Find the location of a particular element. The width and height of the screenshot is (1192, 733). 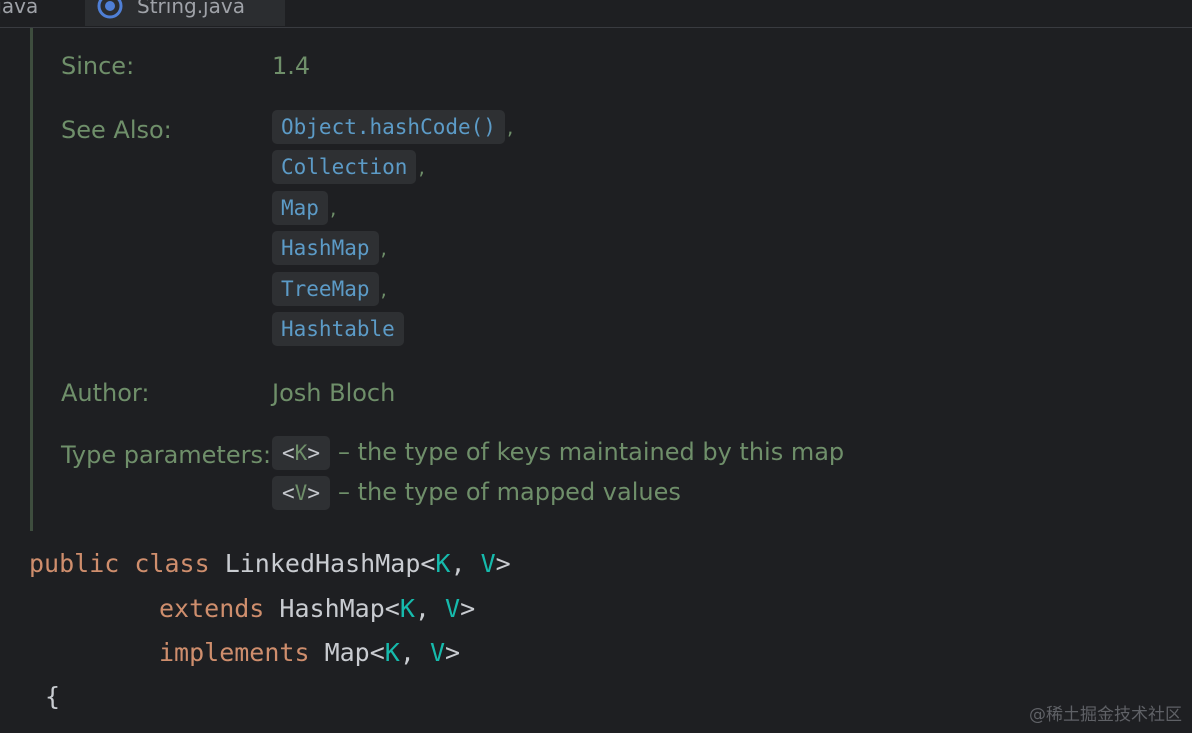

since-value: 1.4 is located at coordinates (291, 66).